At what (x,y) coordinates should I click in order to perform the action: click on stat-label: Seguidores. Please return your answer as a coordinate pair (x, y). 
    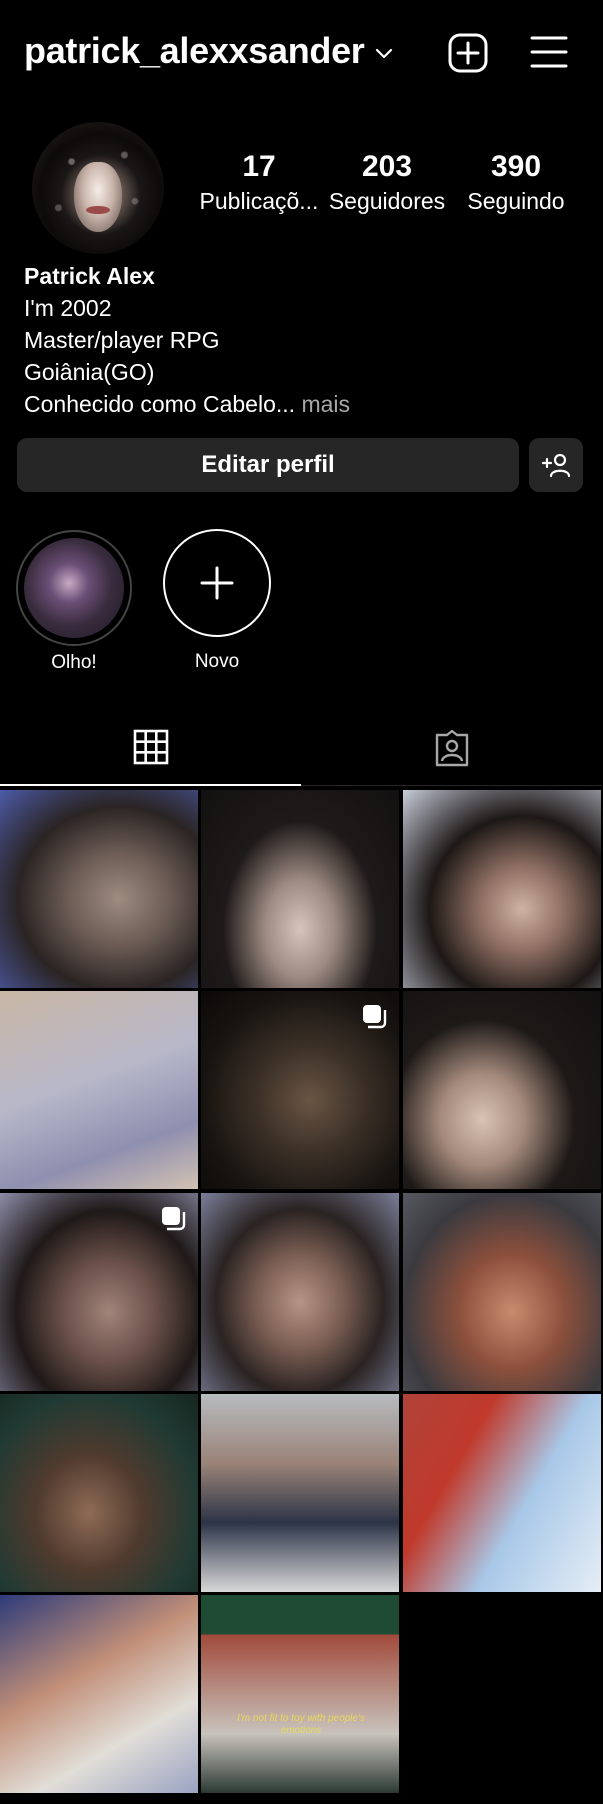
    Looking at the image, I should click on (387, 201).